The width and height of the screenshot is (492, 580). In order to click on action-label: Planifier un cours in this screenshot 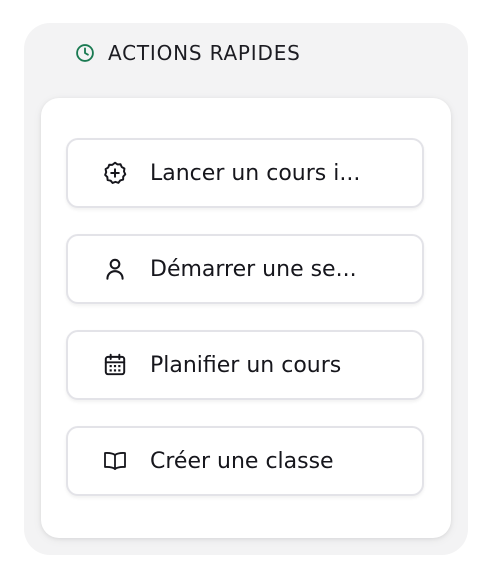, I will do `click(246, 365)`.